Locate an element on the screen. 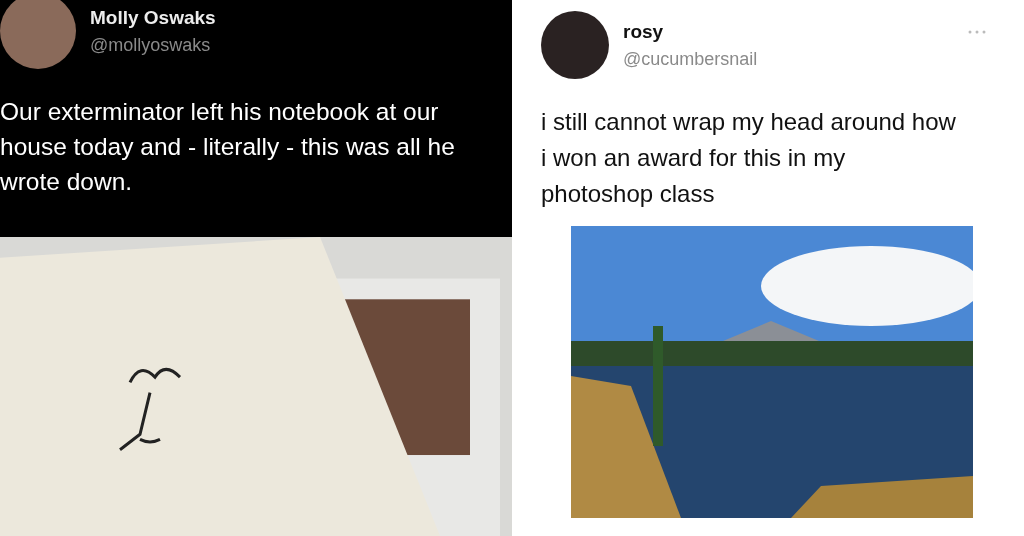 The height and width of the screenshot is (536, 1024). tweet-text: i still cannot wrap my head around how i won an award for this in my photoshop class is located at coordinates (749, 158).